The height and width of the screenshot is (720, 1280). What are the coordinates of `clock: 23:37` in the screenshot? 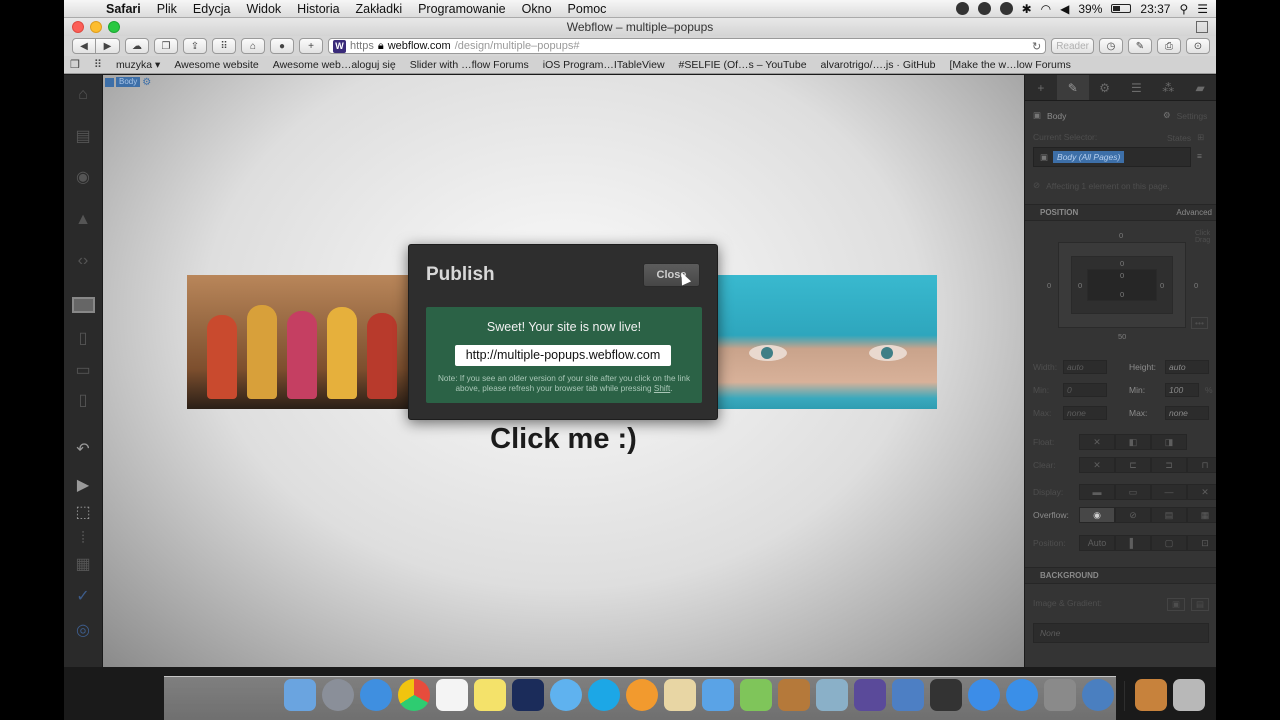 It's located at (1155, 9).